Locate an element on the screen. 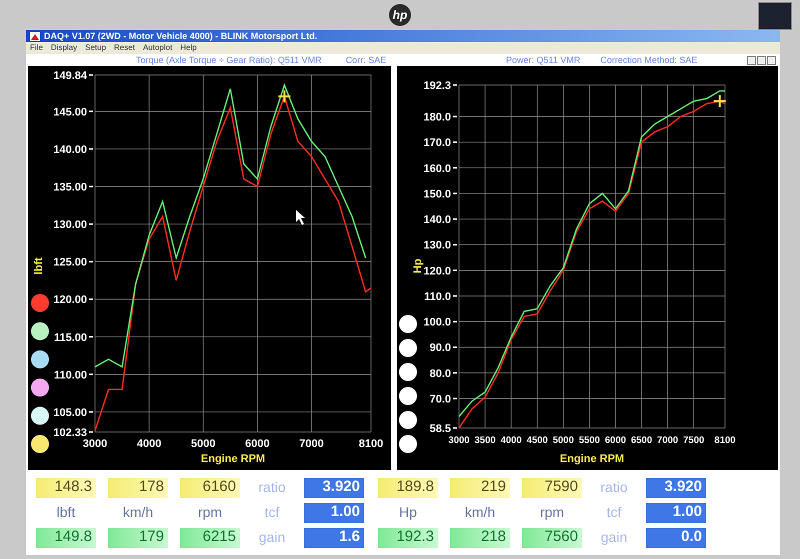 Image resolution: width=800 pixels, height=559 pixels. value-field: 3.920 is located at coordinates (676, 488).